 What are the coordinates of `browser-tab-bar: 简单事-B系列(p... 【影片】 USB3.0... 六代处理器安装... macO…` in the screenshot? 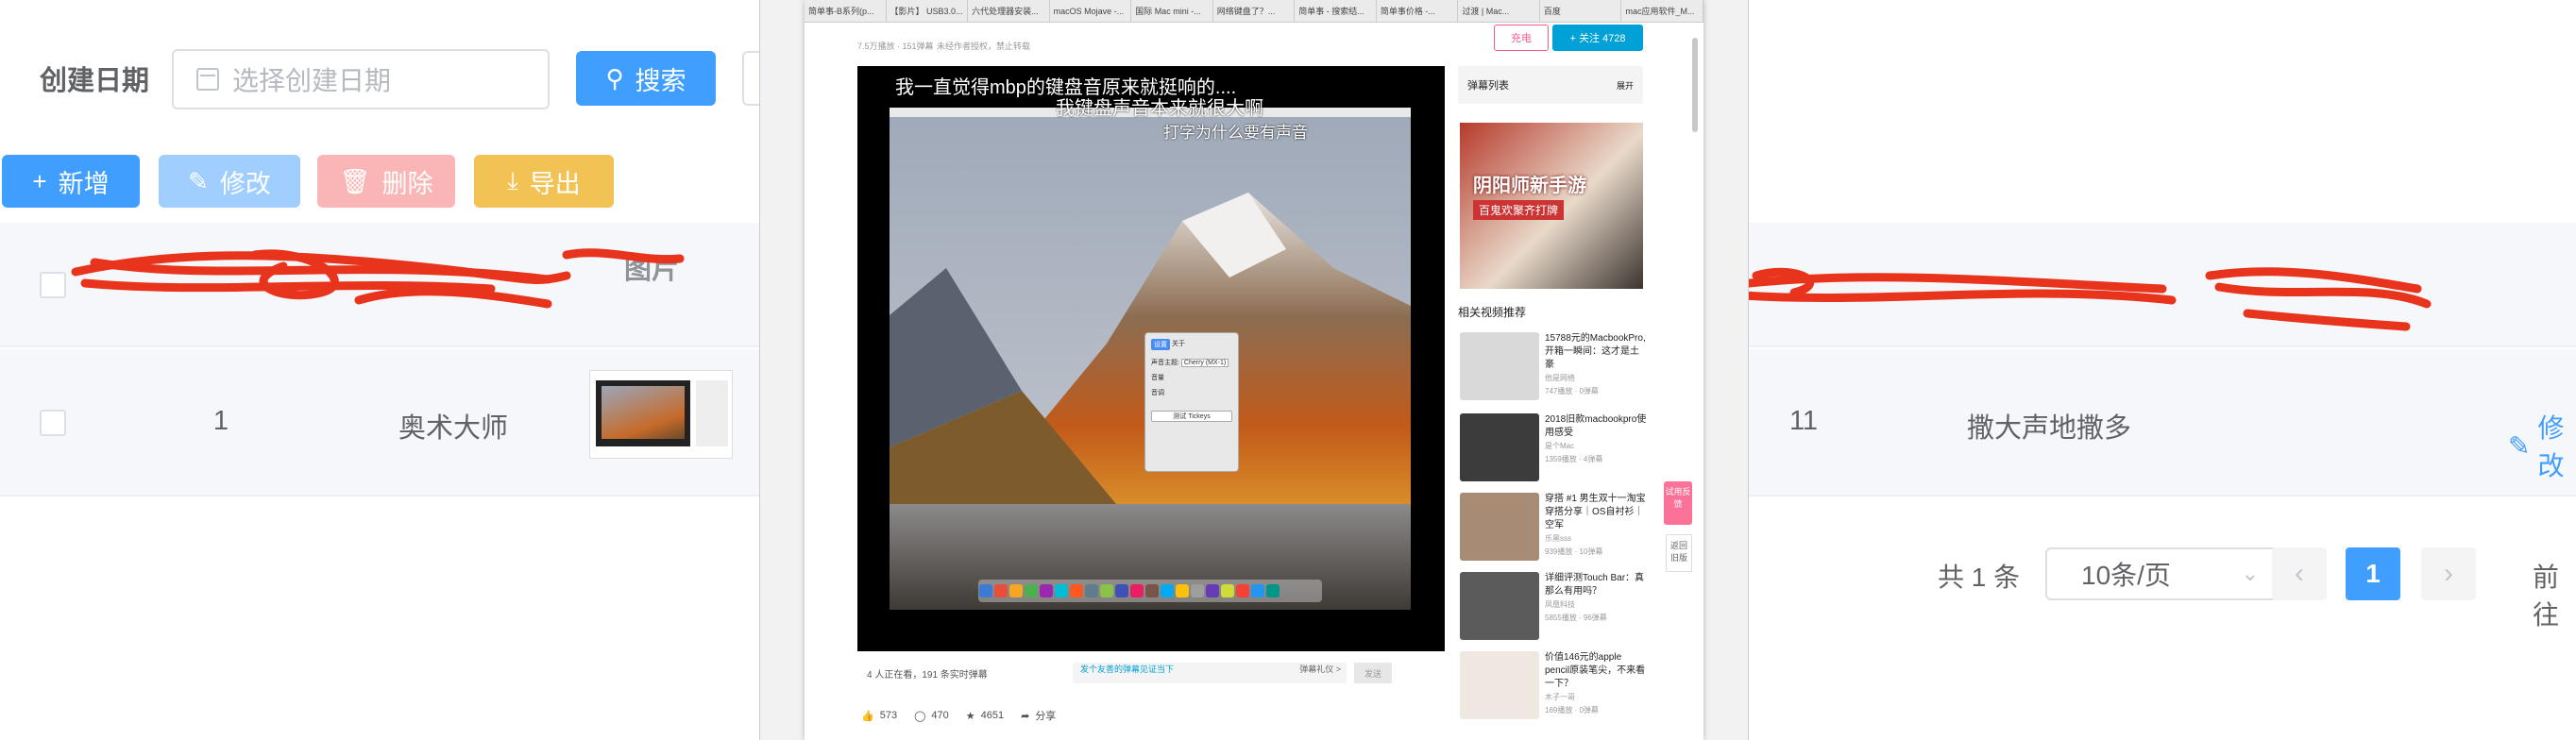 It's located at (1254, 11).